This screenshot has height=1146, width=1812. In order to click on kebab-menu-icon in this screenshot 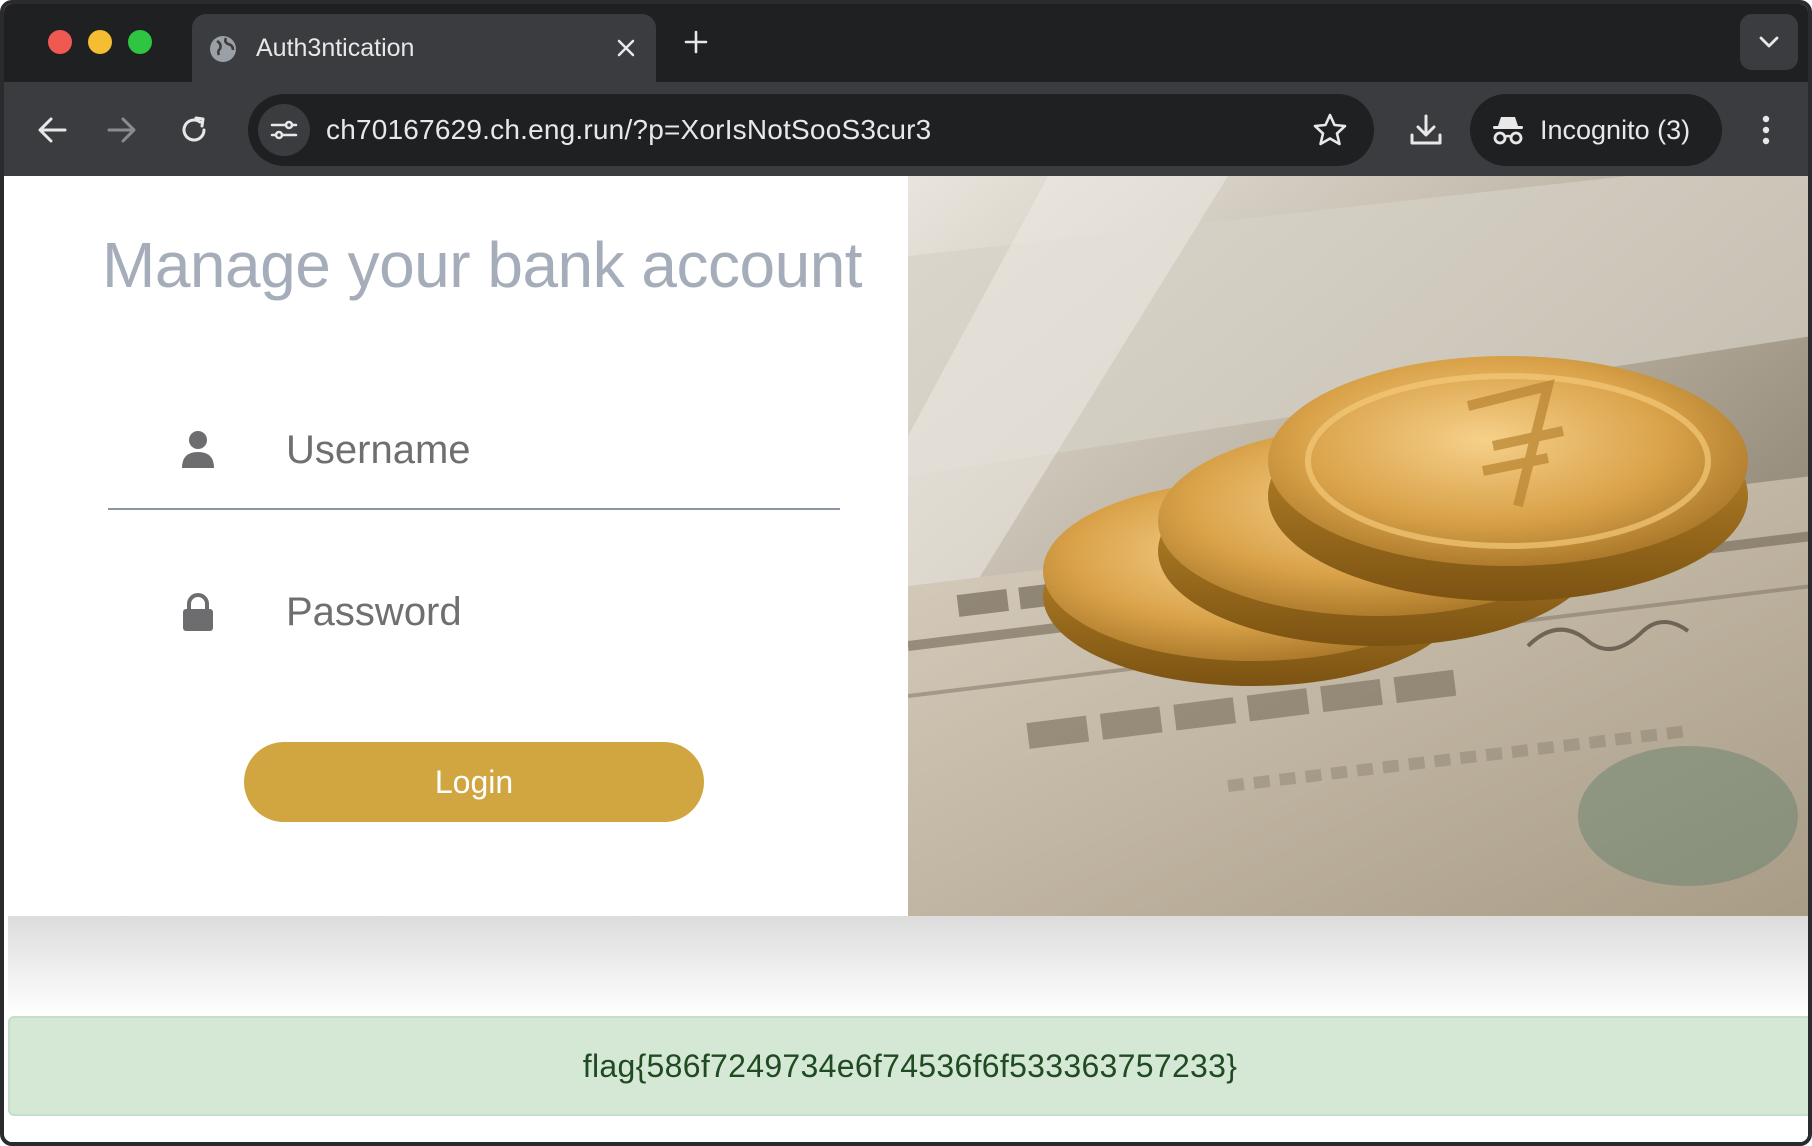, I will do `click(1766, 130)`.